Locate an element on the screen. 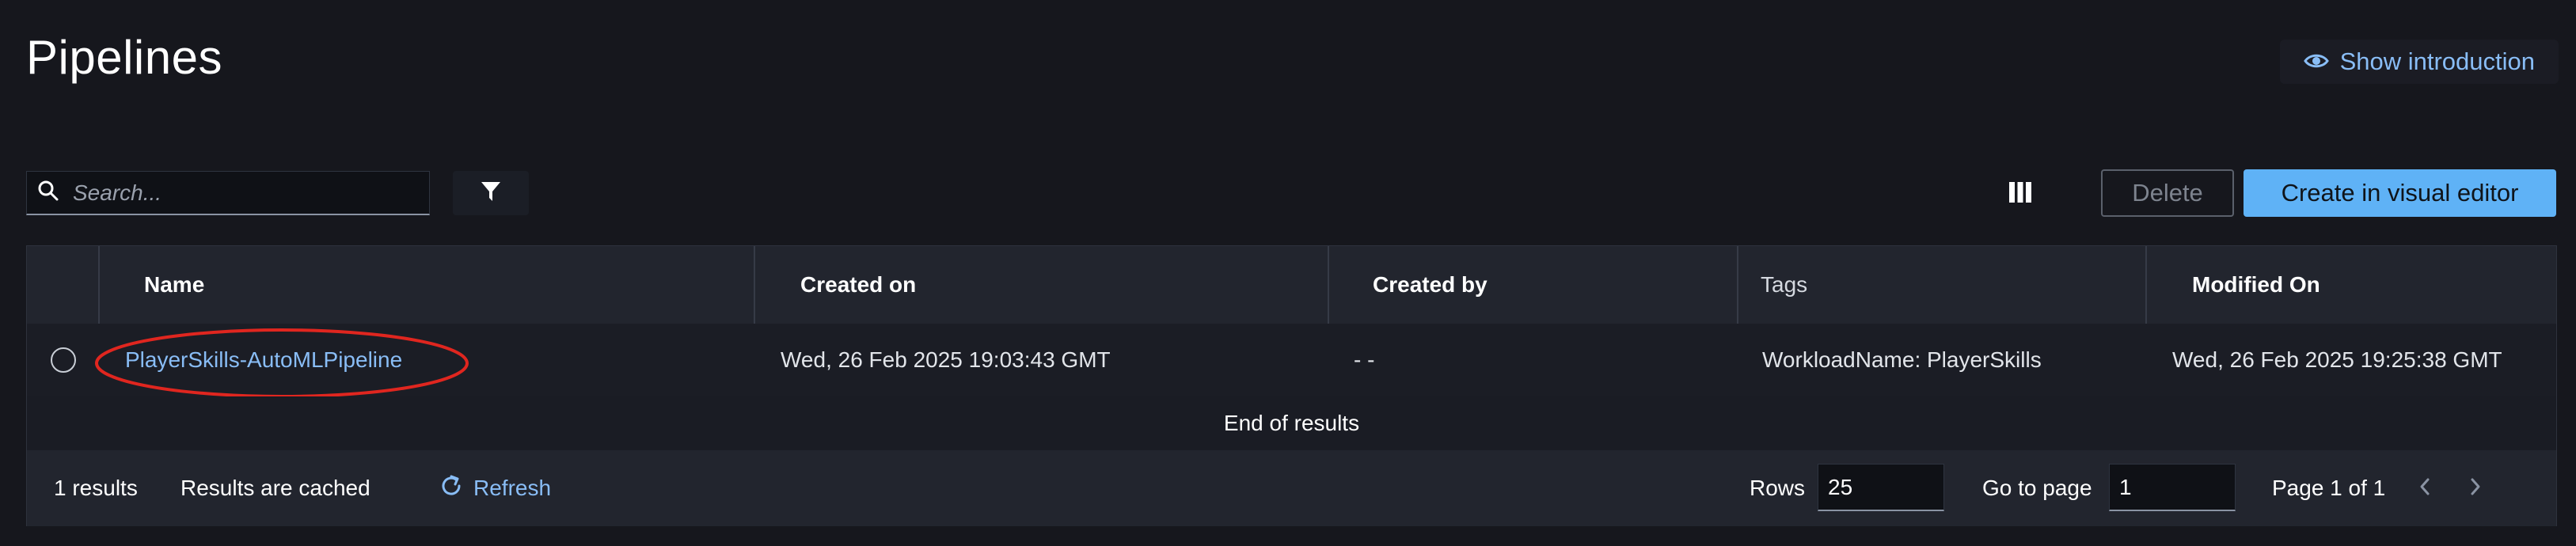  columns-icon is located at coordinates (2020, 194).